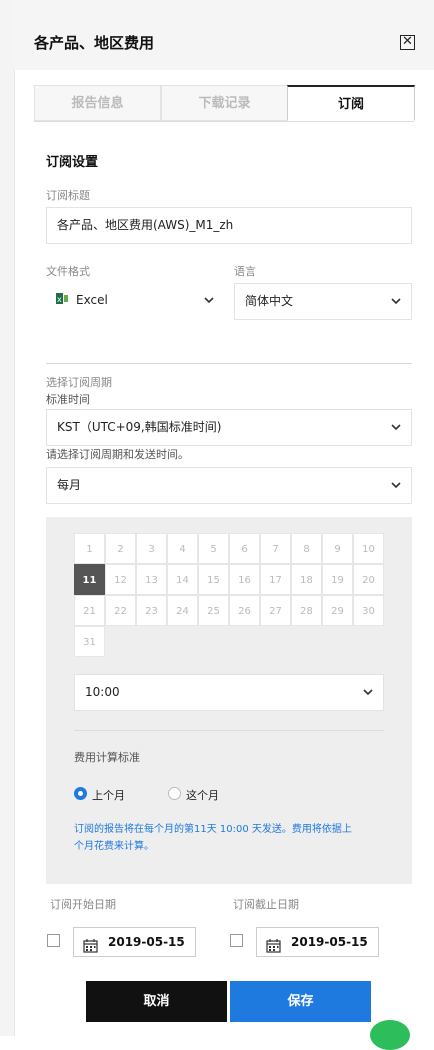 This screenshot has height=1050, width=434. Describe the element at coordinates (390, 1035) in the screenshot. I see `chat-bubble-icon` at that location.